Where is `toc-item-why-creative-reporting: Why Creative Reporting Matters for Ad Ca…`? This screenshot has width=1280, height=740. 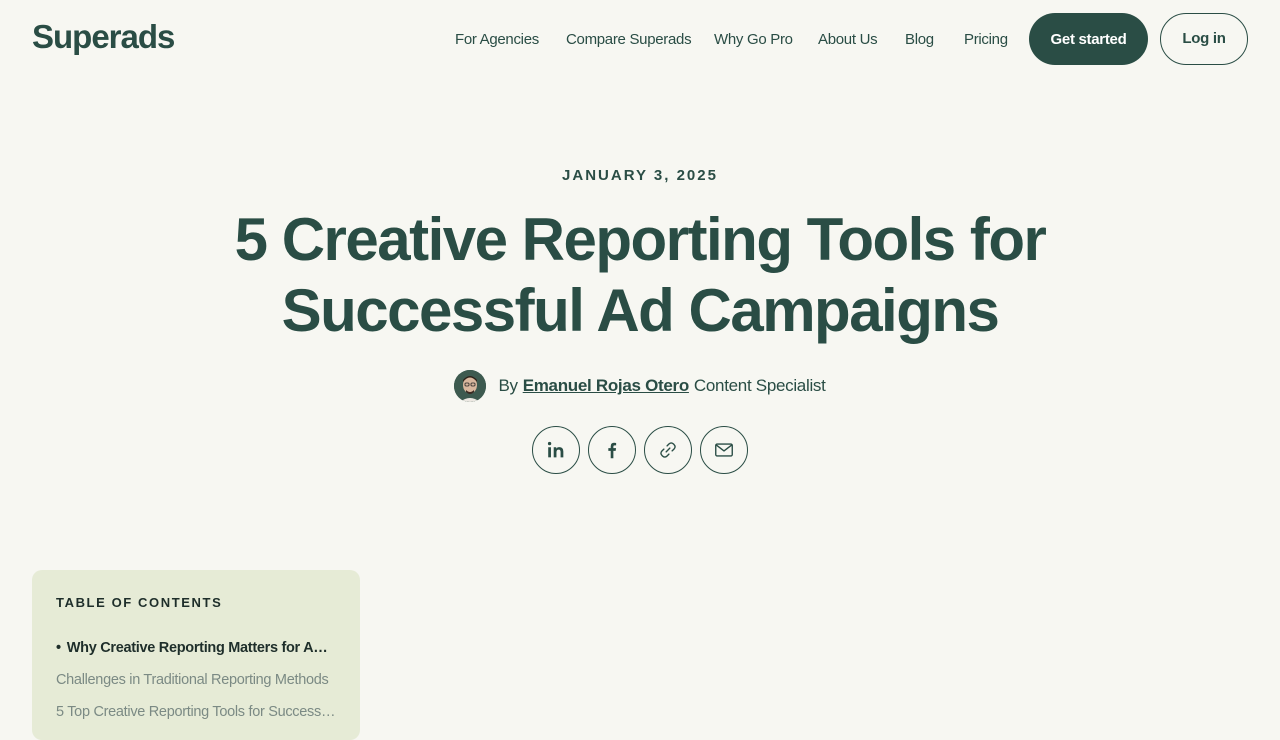
toc-item-why-creative-reporting: Why Creative Reporting Matters for Ad Ca… is located at coordinates (196, 648).